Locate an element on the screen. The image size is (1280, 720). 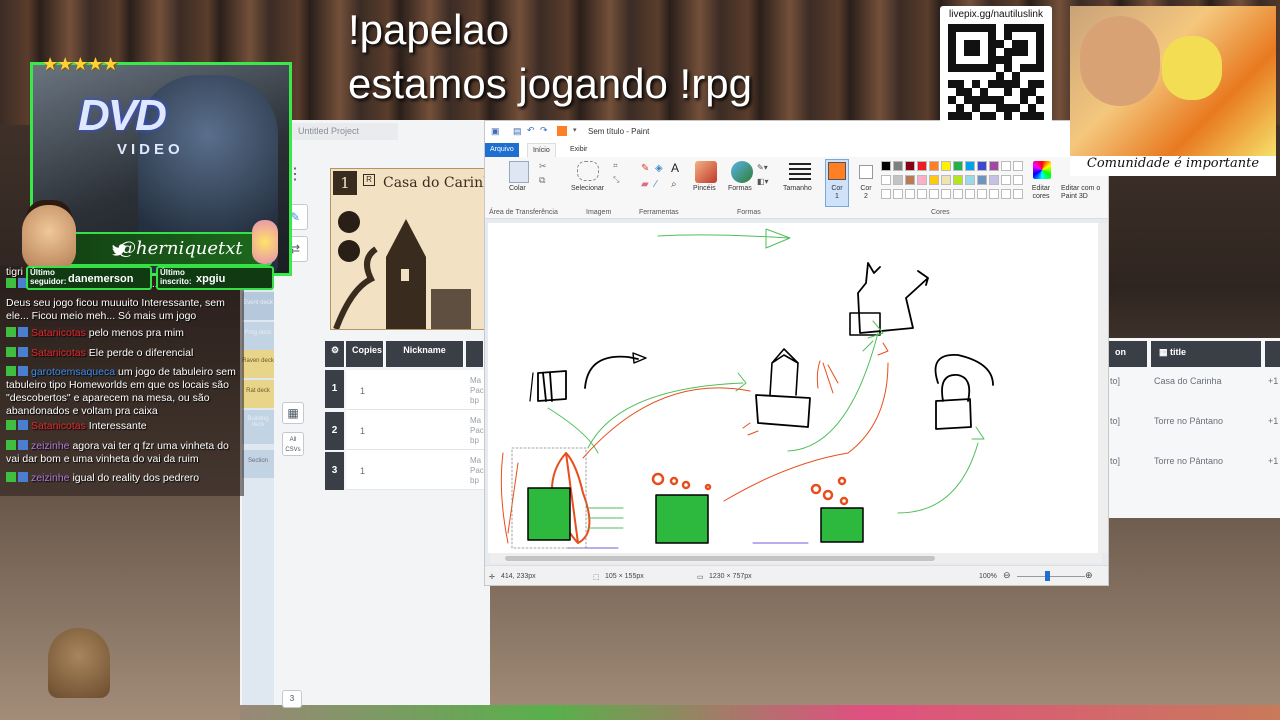
image-icon: ▦ is located at coordinates (293, 413).